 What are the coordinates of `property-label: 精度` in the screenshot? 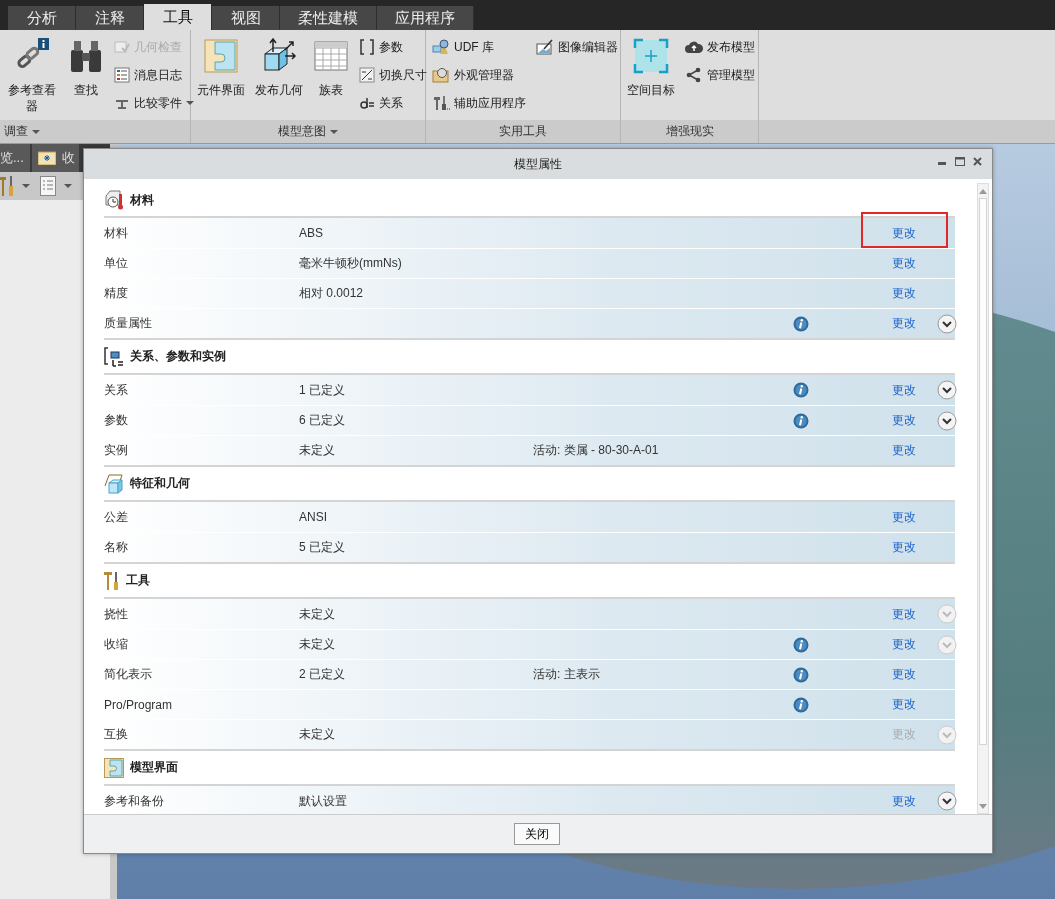 It's located at (116, 293).